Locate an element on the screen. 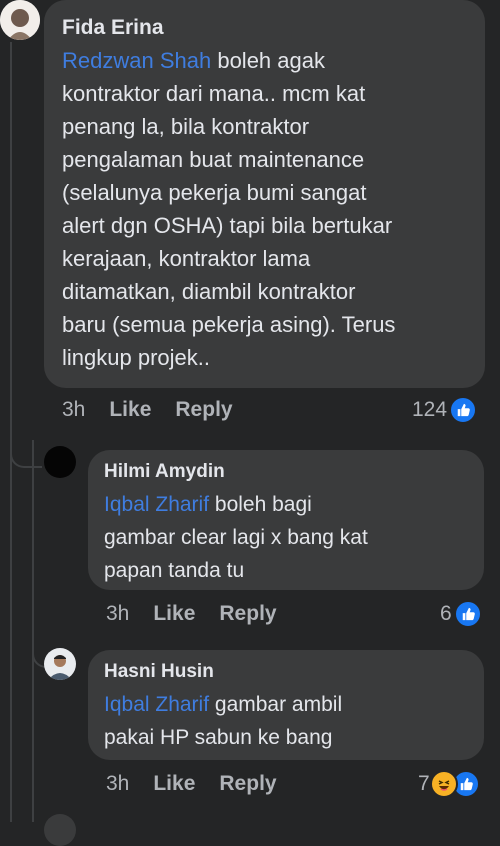  reaction-summary: 7 is located at coordinates (449, 784).